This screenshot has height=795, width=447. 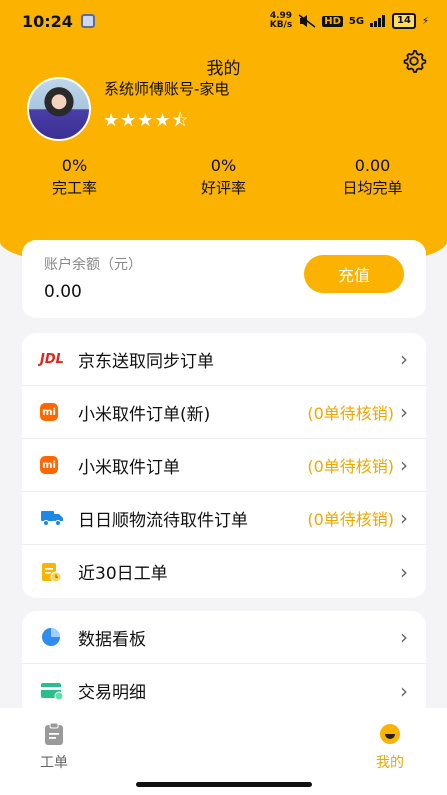 What do you see at coordinates (223, 188) in the screenshot?
I see `stat-label: 好评率` at bounding box center [223, 188].